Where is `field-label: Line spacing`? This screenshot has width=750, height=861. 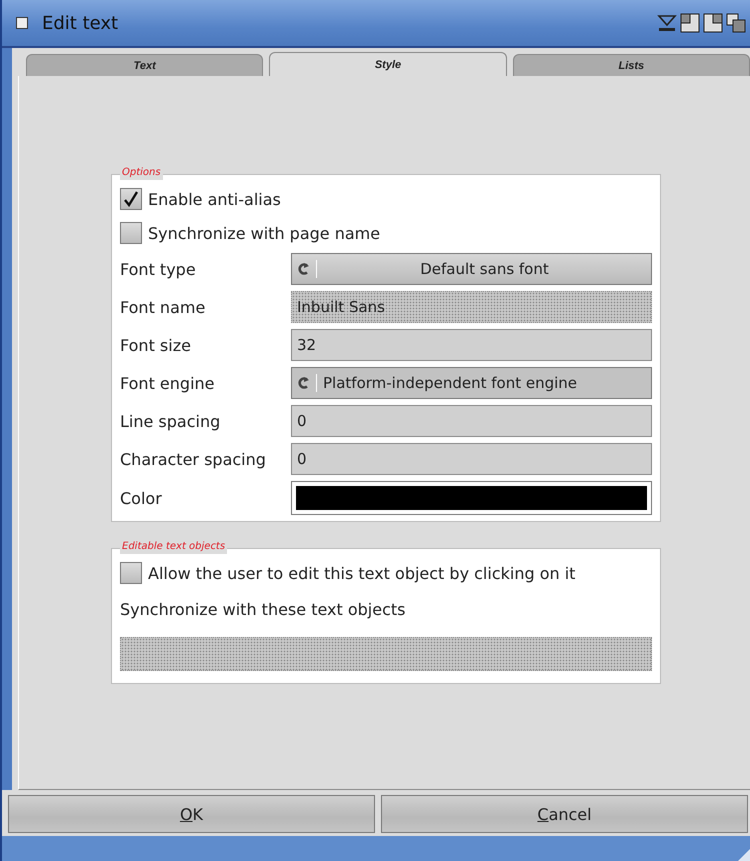 field-label: Line spacing is located at coordinates (171, 421).